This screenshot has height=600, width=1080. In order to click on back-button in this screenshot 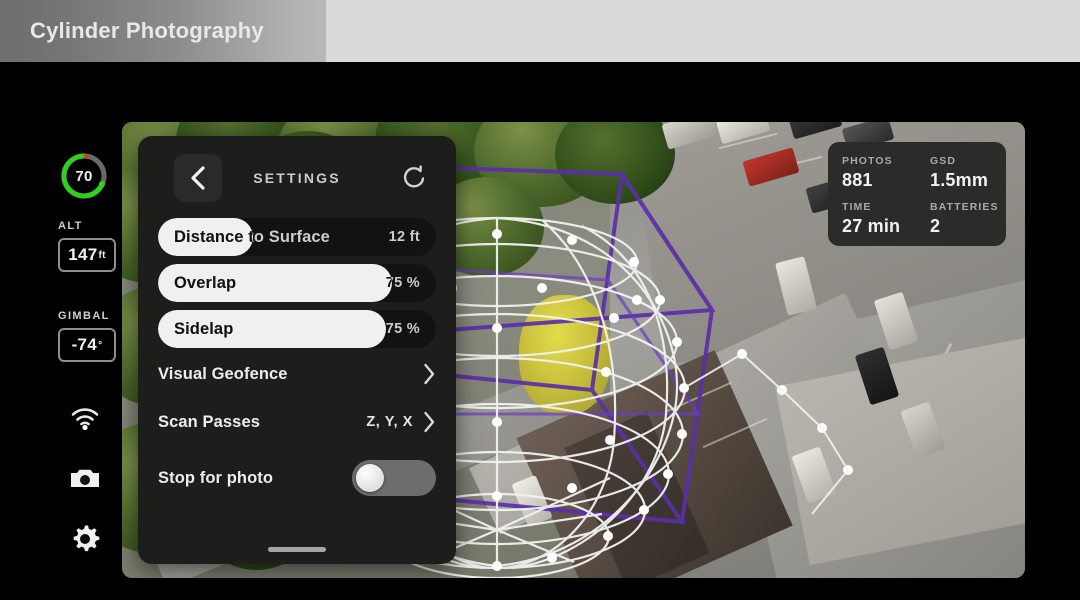, I will do `click(198, 178)`.